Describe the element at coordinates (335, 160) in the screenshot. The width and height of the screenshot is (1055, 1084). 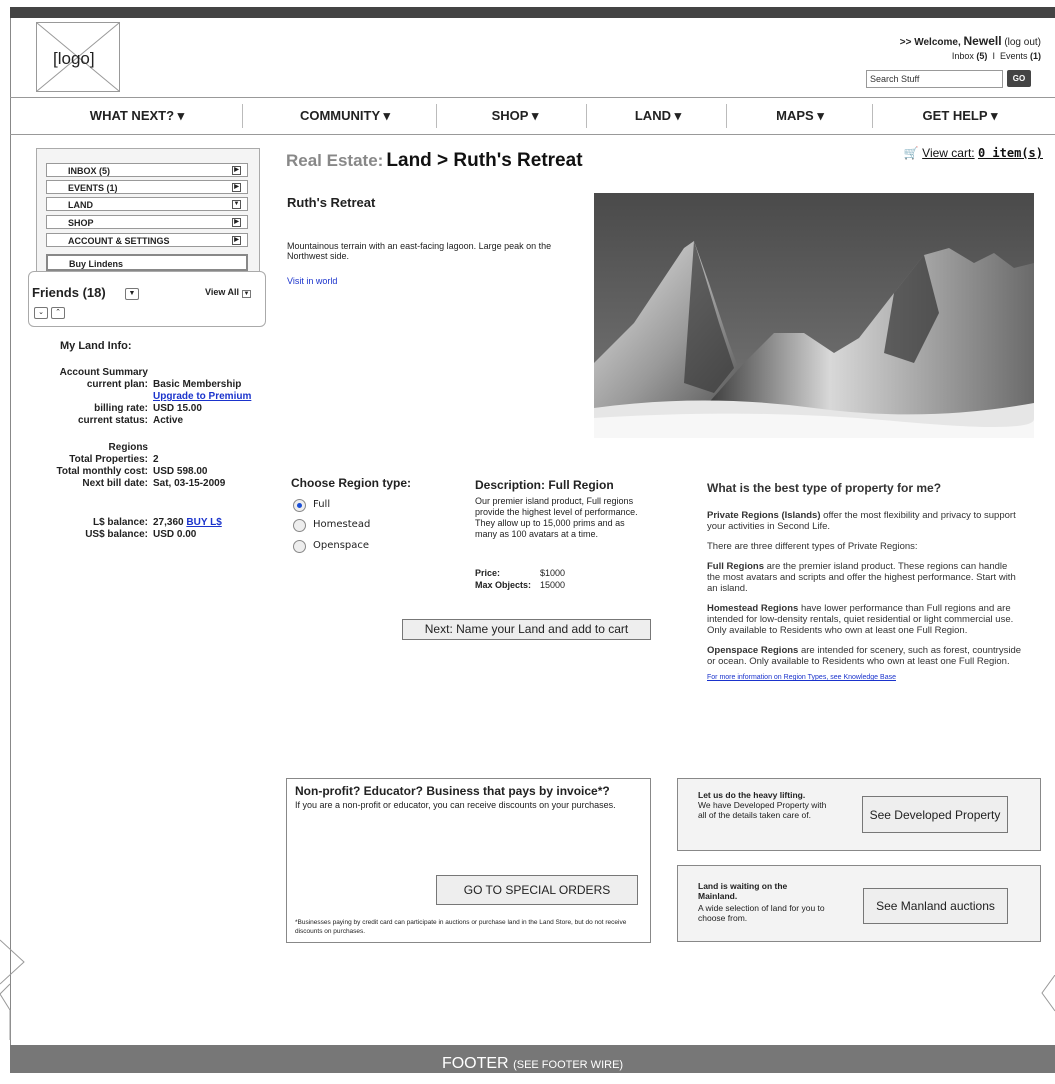
I see `page-title-prefix: Real Estate:` at that location.